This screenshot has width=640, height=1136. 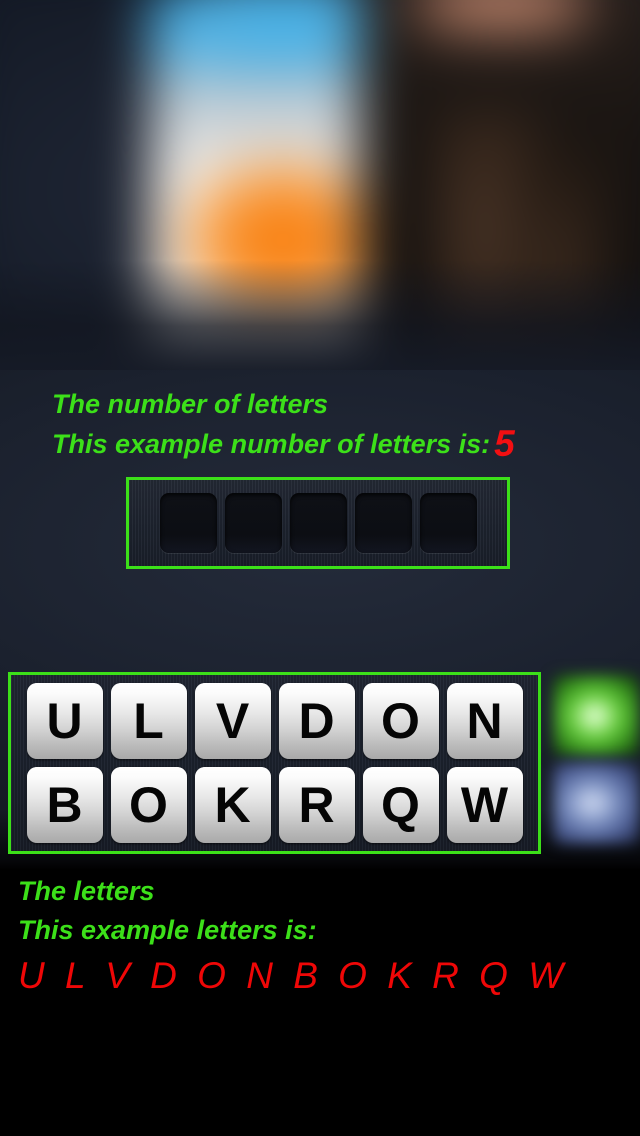 I want to click on letter-tile: R, so click(x=316, y=805).